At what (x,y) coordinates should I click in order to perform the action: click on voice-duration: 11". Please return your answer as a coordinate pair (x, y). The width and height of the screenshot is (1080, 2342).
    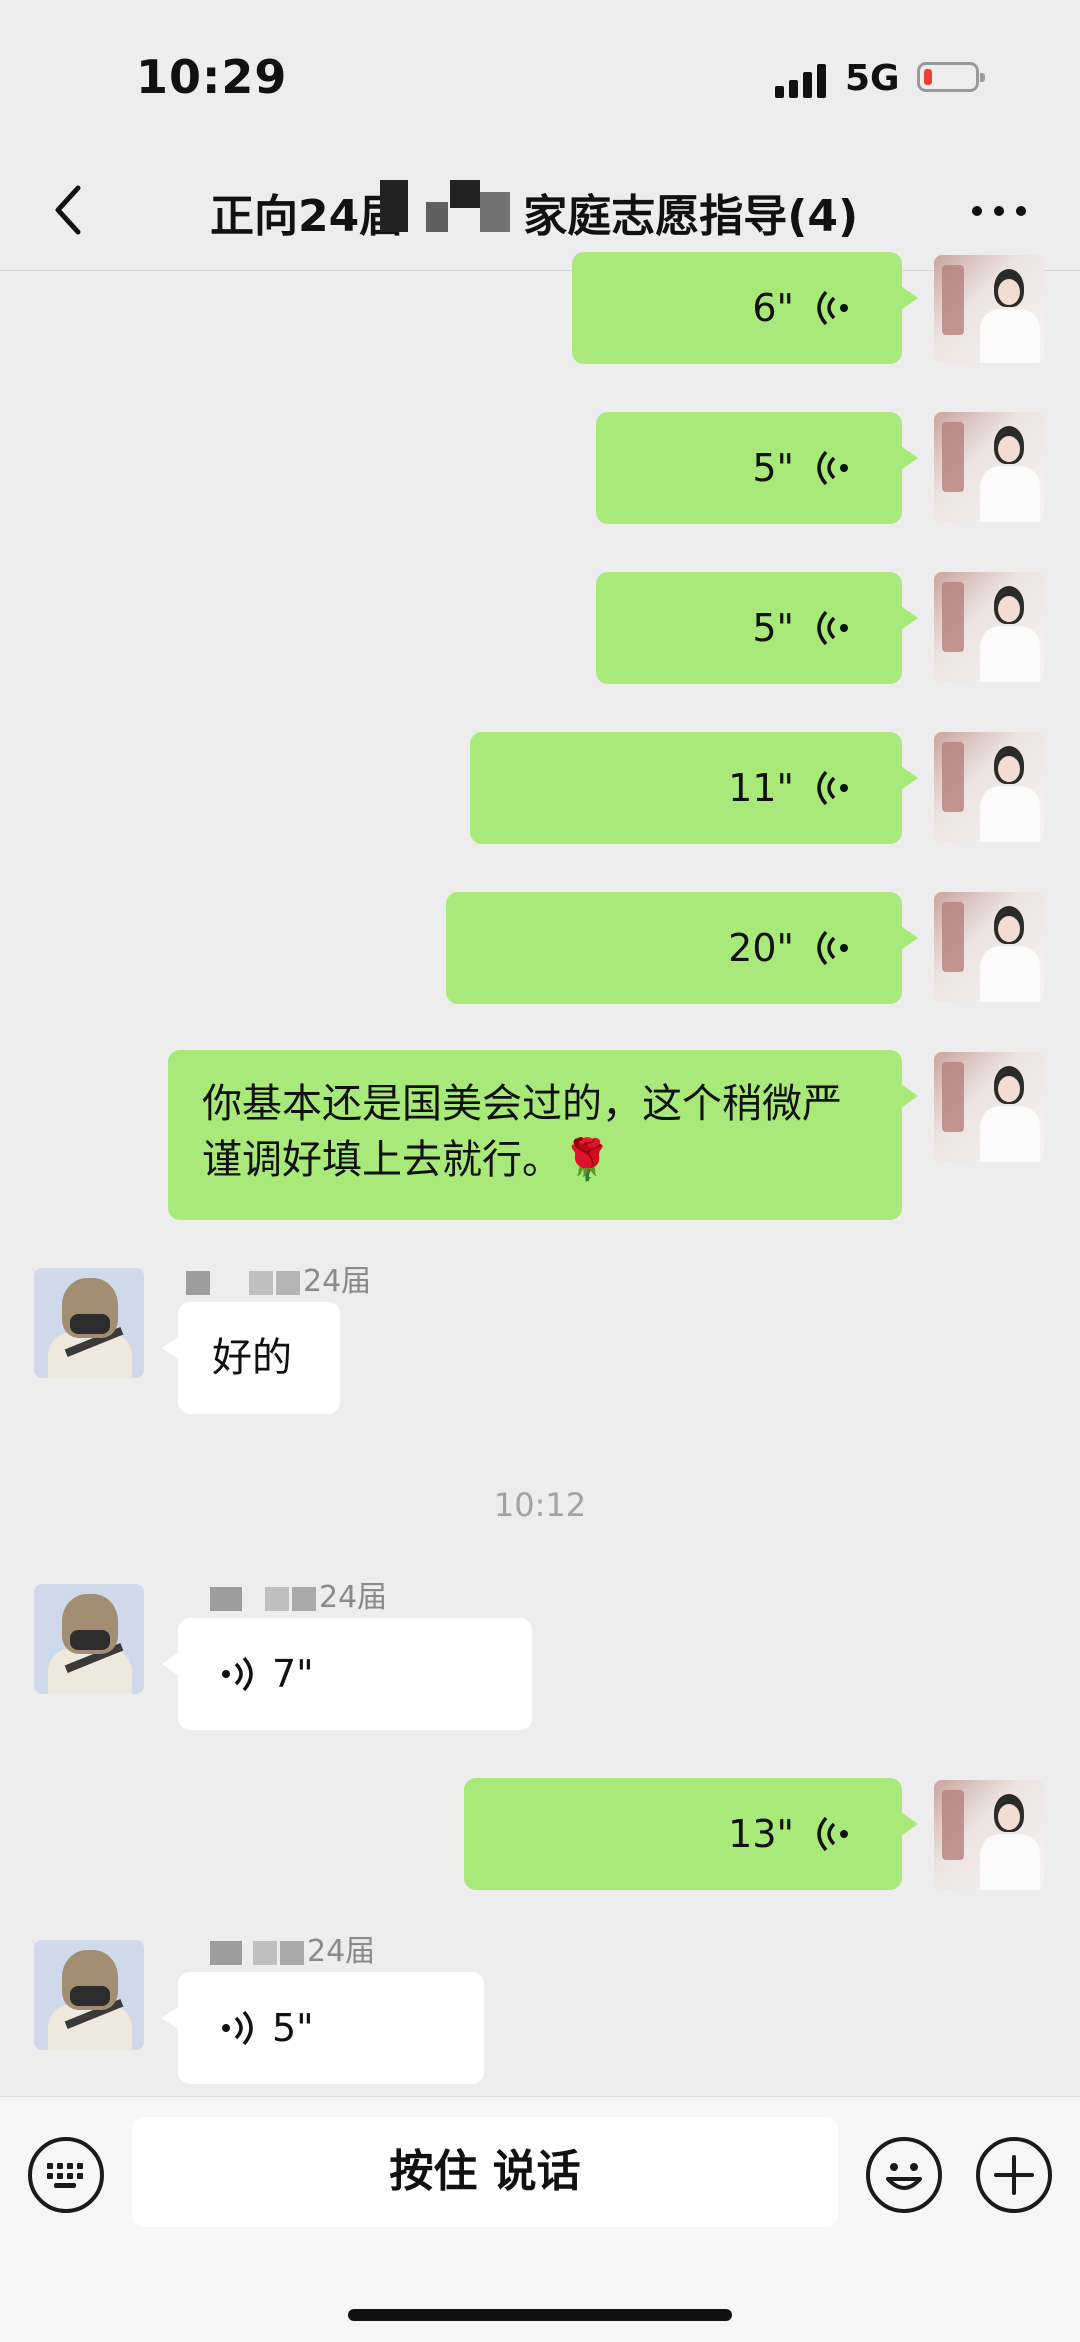
    Looking at the image, I should click on (761, 788).